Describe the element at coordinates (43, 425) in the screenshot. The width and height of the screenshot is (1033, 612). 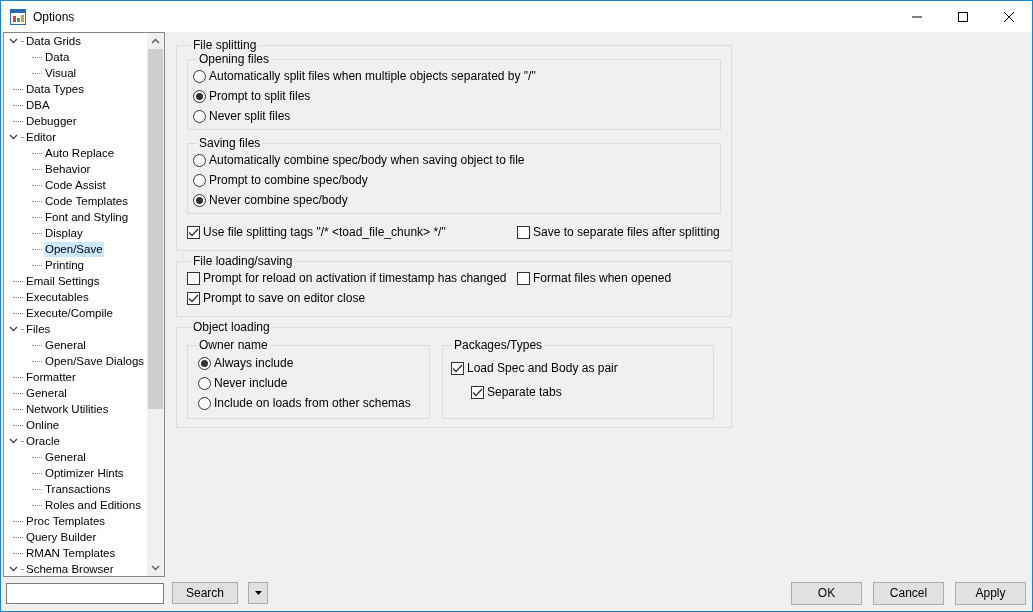
I see `tree-item: Online` at that location.